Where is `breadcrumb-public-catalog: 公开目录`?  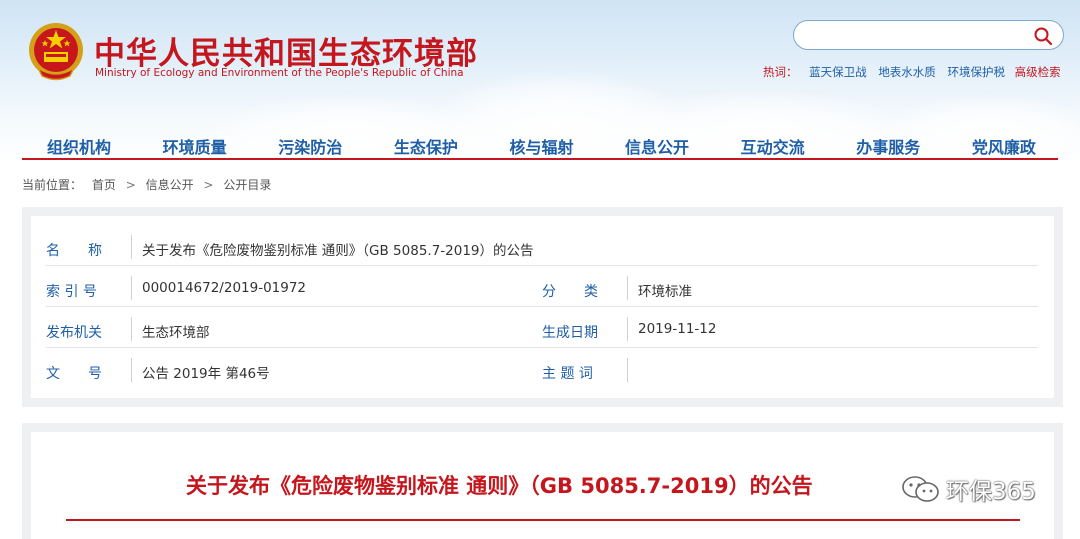 breadcrumb-public-catalog: 公开目录 is located at coordinates (247, 185).